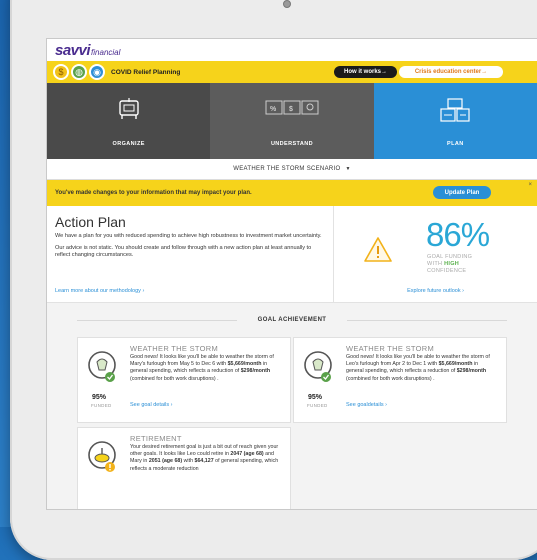  What do you see at coordinates (129, 121) in the screenshot?
I see `tab-organize: ORGANIZE` at bounding box center [129, 121].